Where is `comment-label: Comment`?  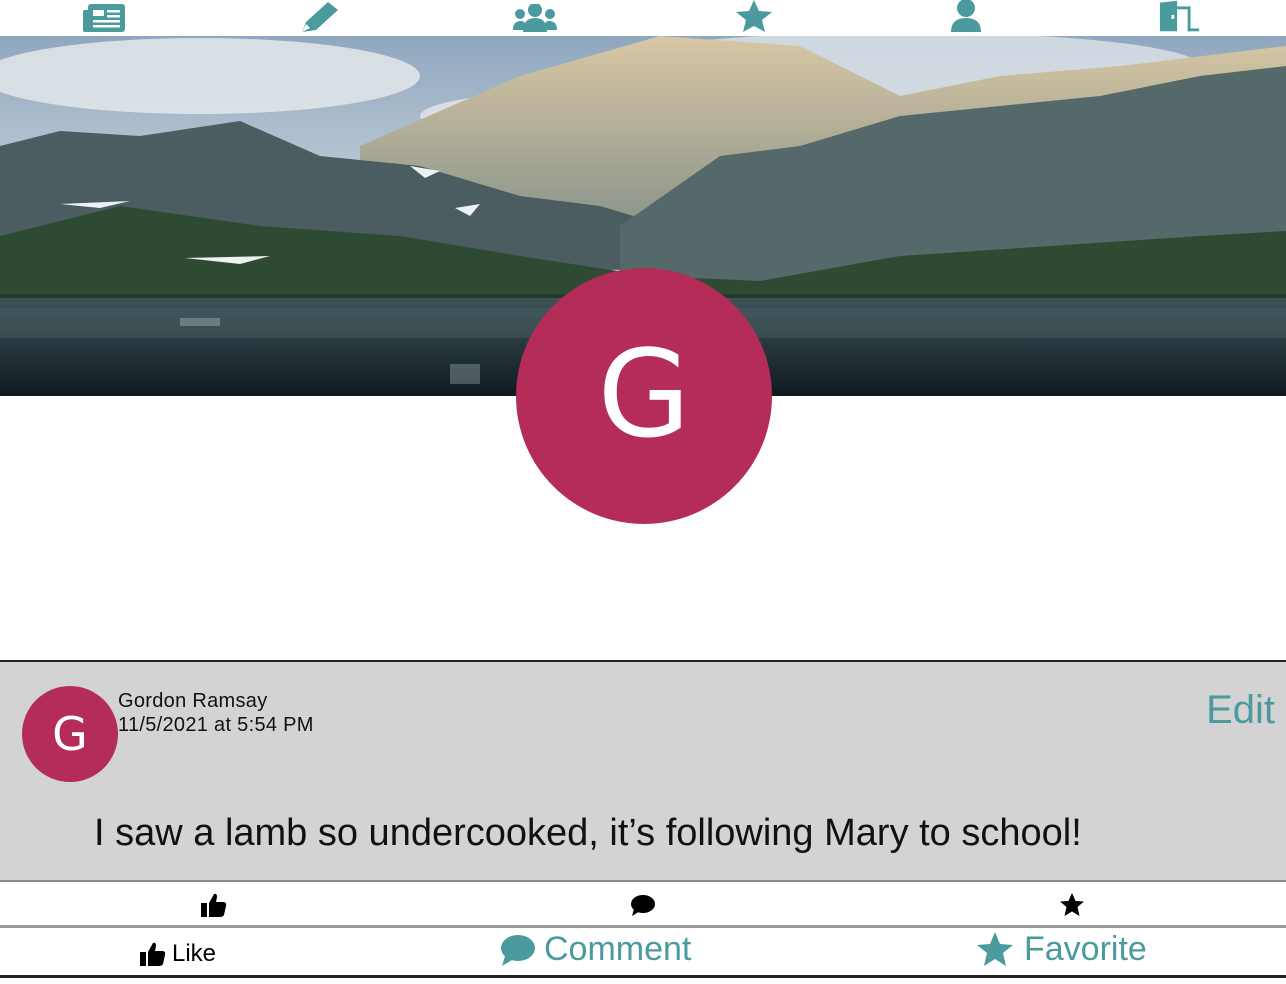
comment-label: Comment is located at coordinates (618, 949).